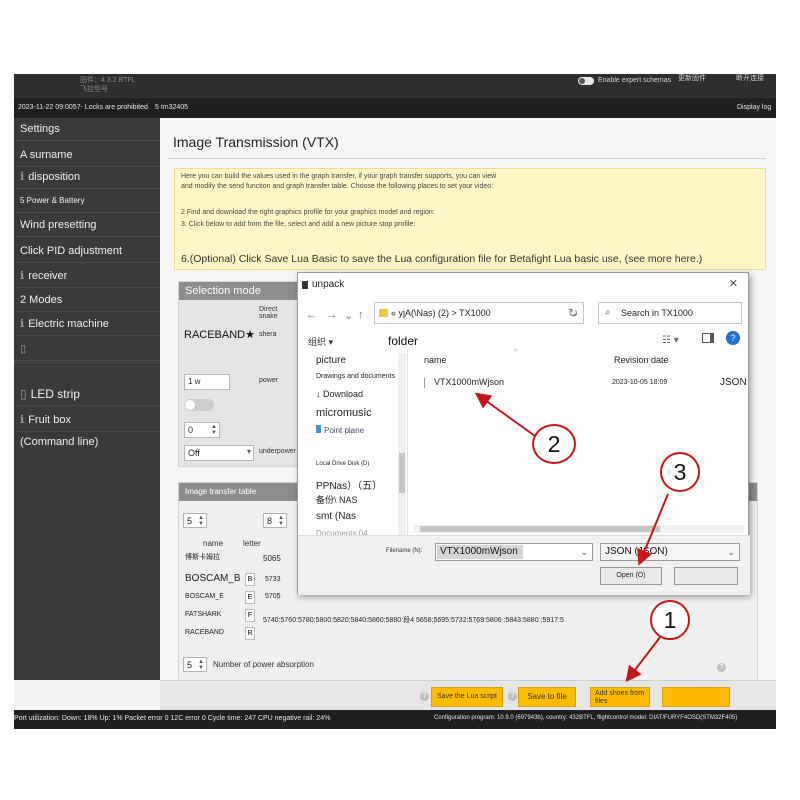 Image resolution: width=800 pixels, height=800 pixels. What do you see at coordinates (479, 313) in the screenshot?
I see `address-bar: « yjA(\Nas) (2) > TX1000 ⌄` at bounding box center [479, 313].